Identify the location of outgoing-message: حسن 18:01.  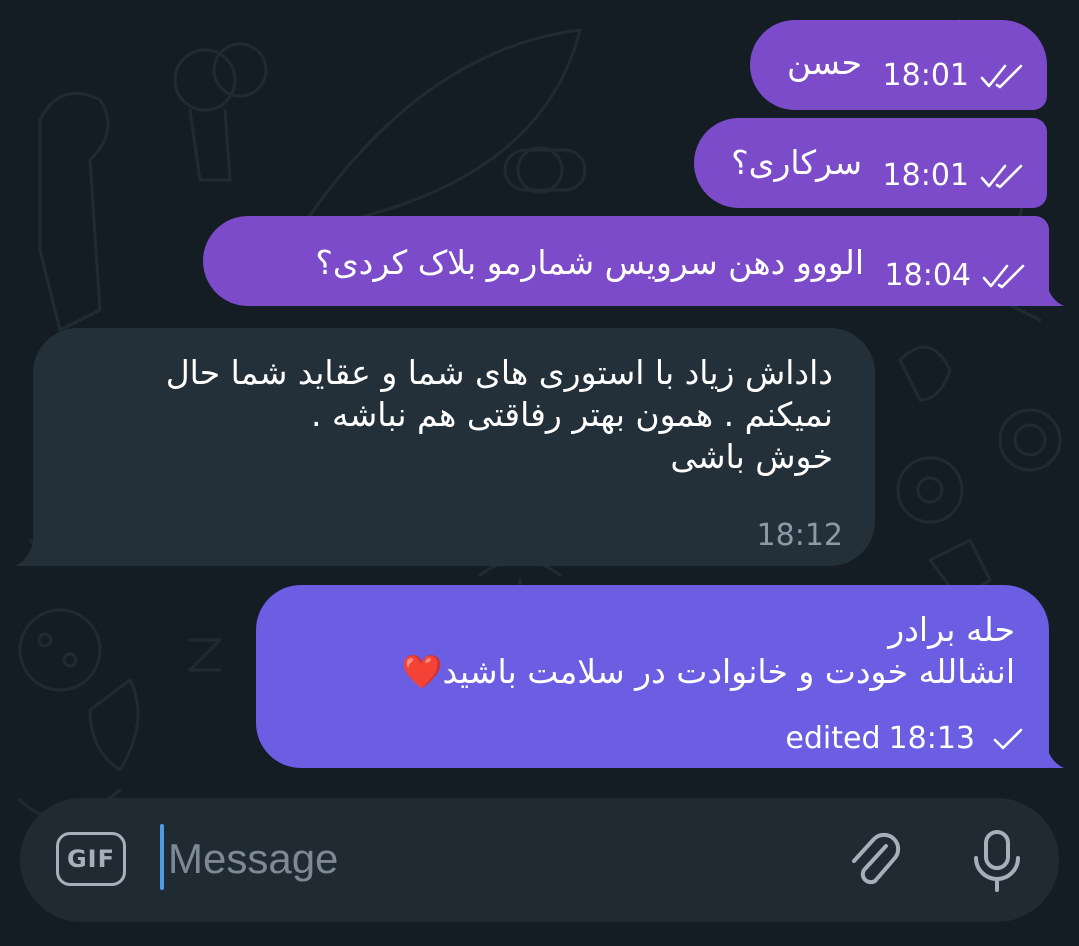
(898, 65).